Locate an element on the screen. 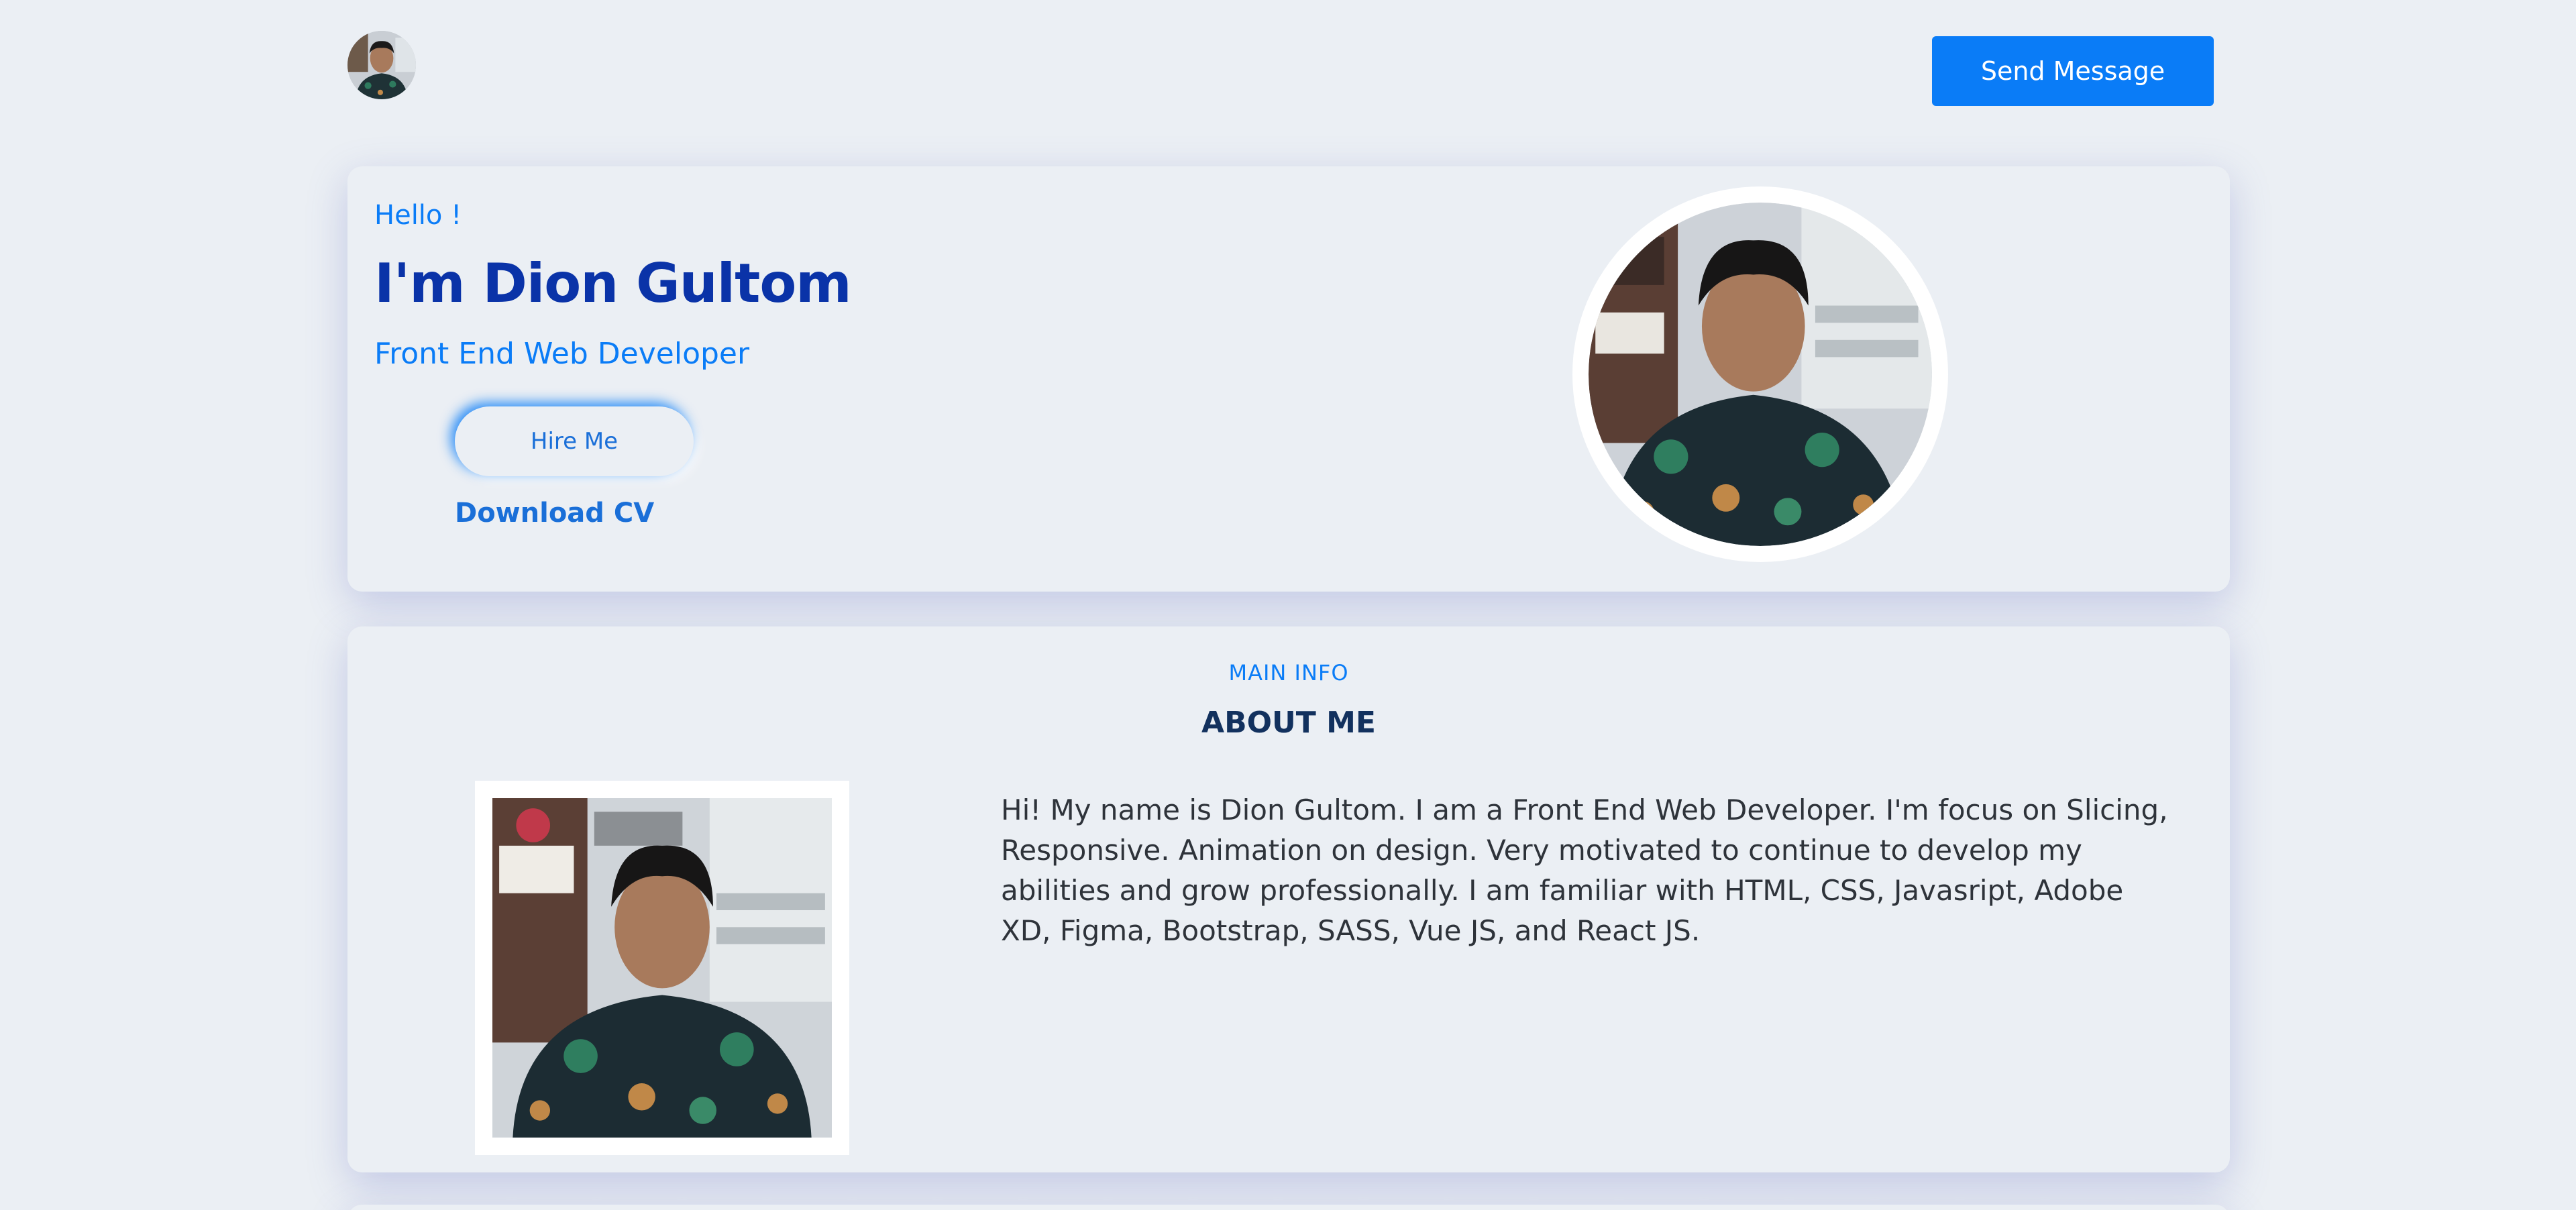 This screenshot has height=1210, width=2576. about-portrait-image is located at coordinates (662, 968).